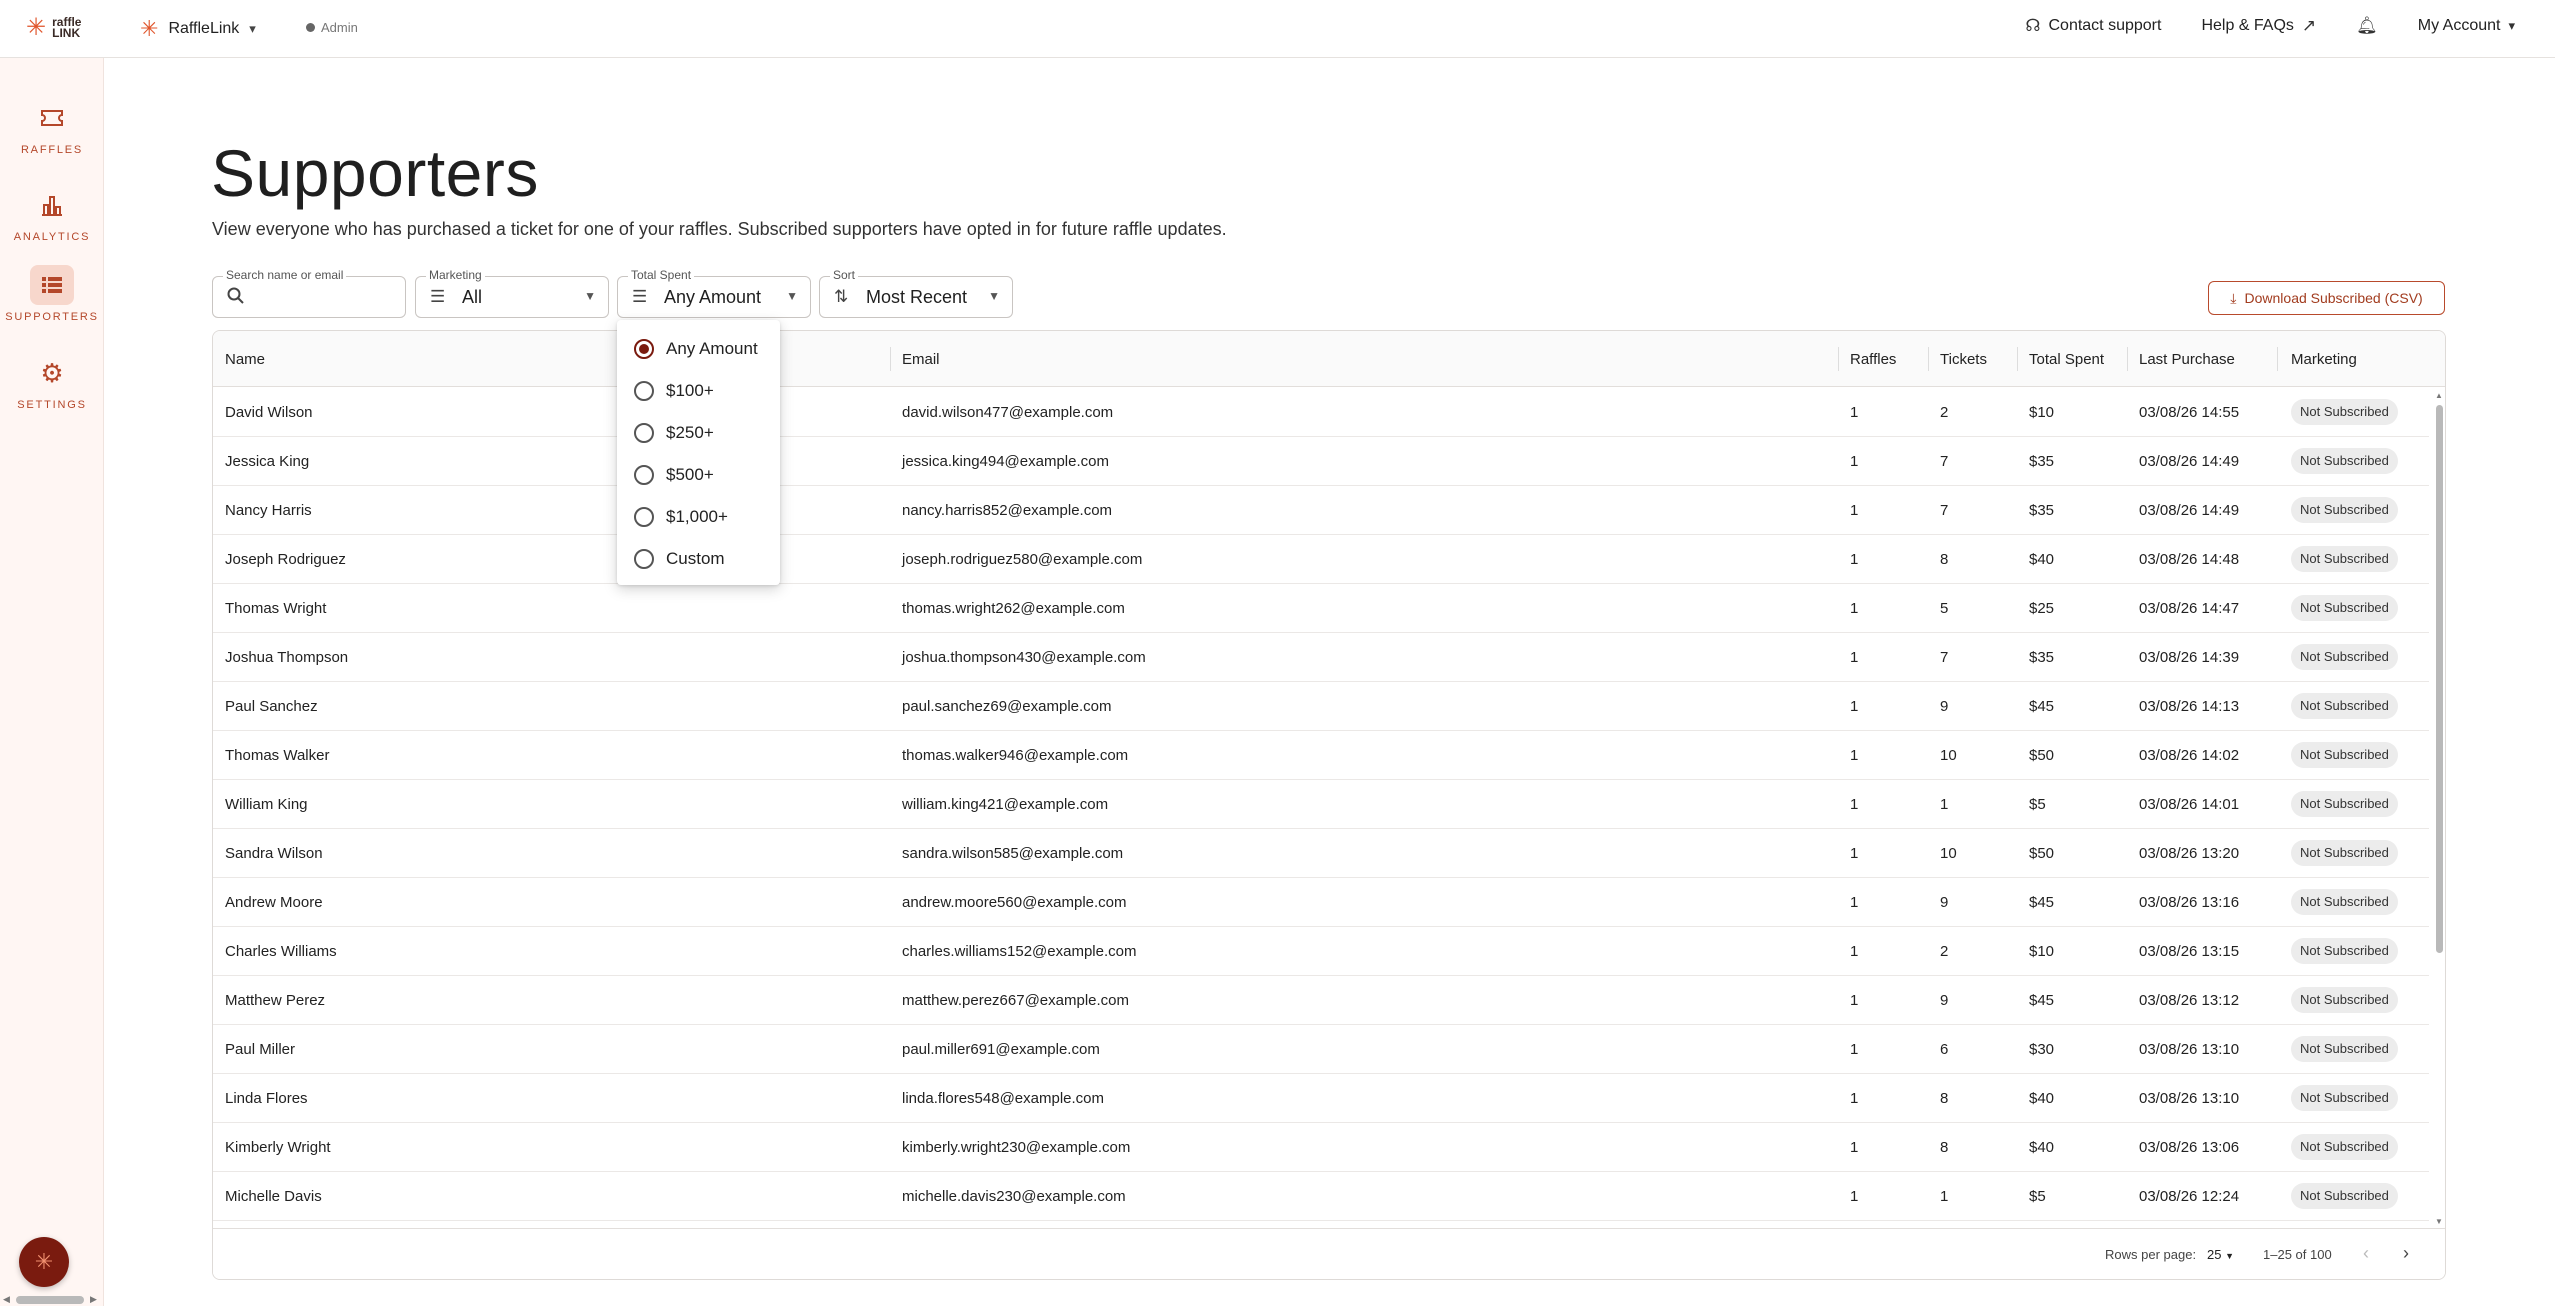  Describe the element at coordinates (2439, 395) in the screenshot. I see `scroll-up-icon: ▲` at that location.